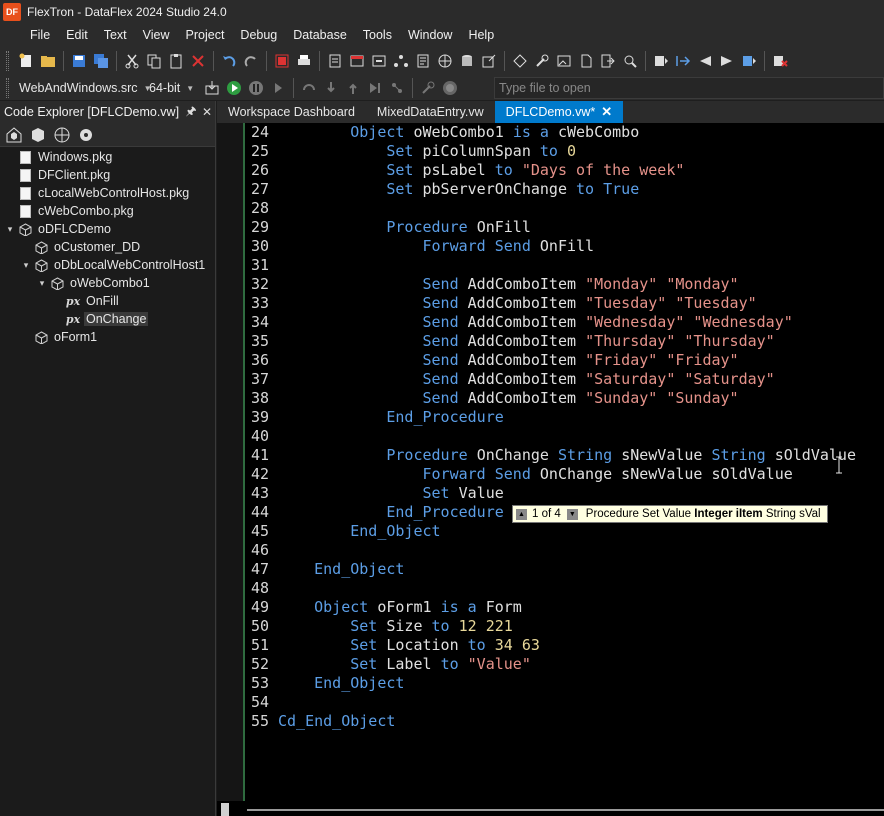 This screenshot has height=816, width=884. Describe the element at coordinates (26, 61) in the screenshot. I see `new-file-icon` at that location.